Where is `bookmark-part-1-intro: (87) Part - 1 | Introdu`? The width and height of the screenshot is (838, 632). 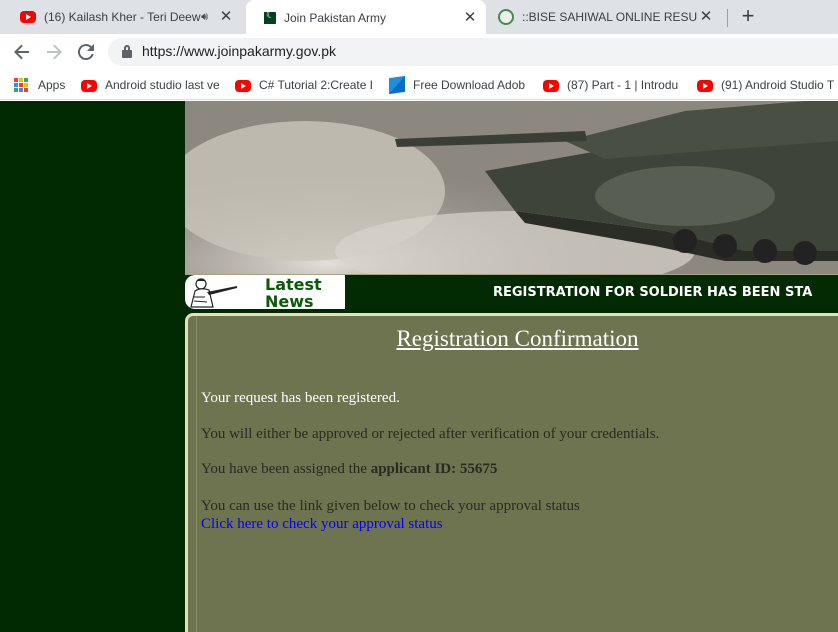 bookmark-part-1-intro: (87) Part - 1 | Introdu is located at coordinates (613, 85).